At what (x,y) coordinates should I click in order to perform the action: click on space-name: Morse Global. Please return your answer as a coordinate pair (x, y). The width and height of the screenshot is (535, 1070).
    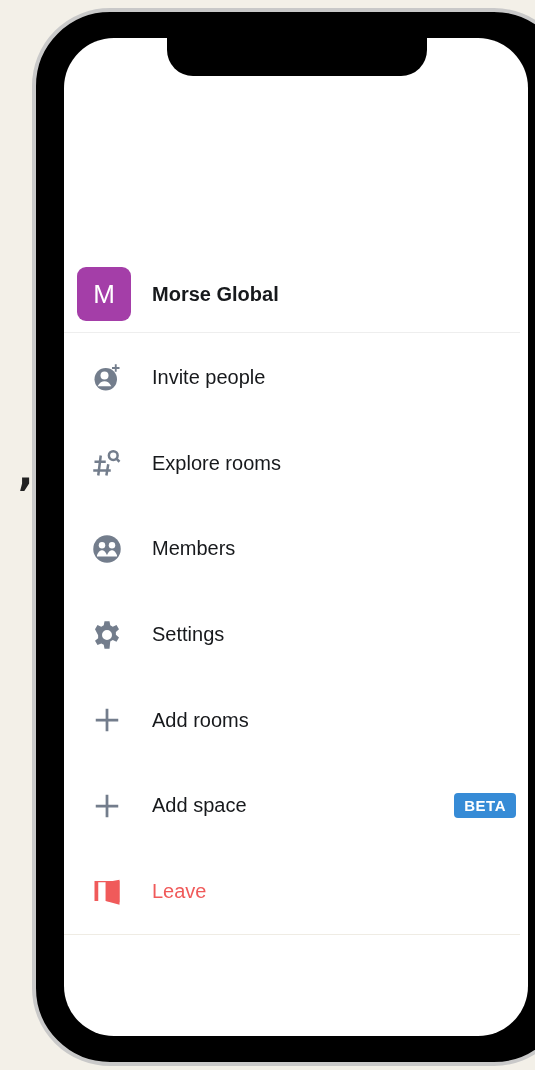
    Looking at the image, I should click on (215, 294).